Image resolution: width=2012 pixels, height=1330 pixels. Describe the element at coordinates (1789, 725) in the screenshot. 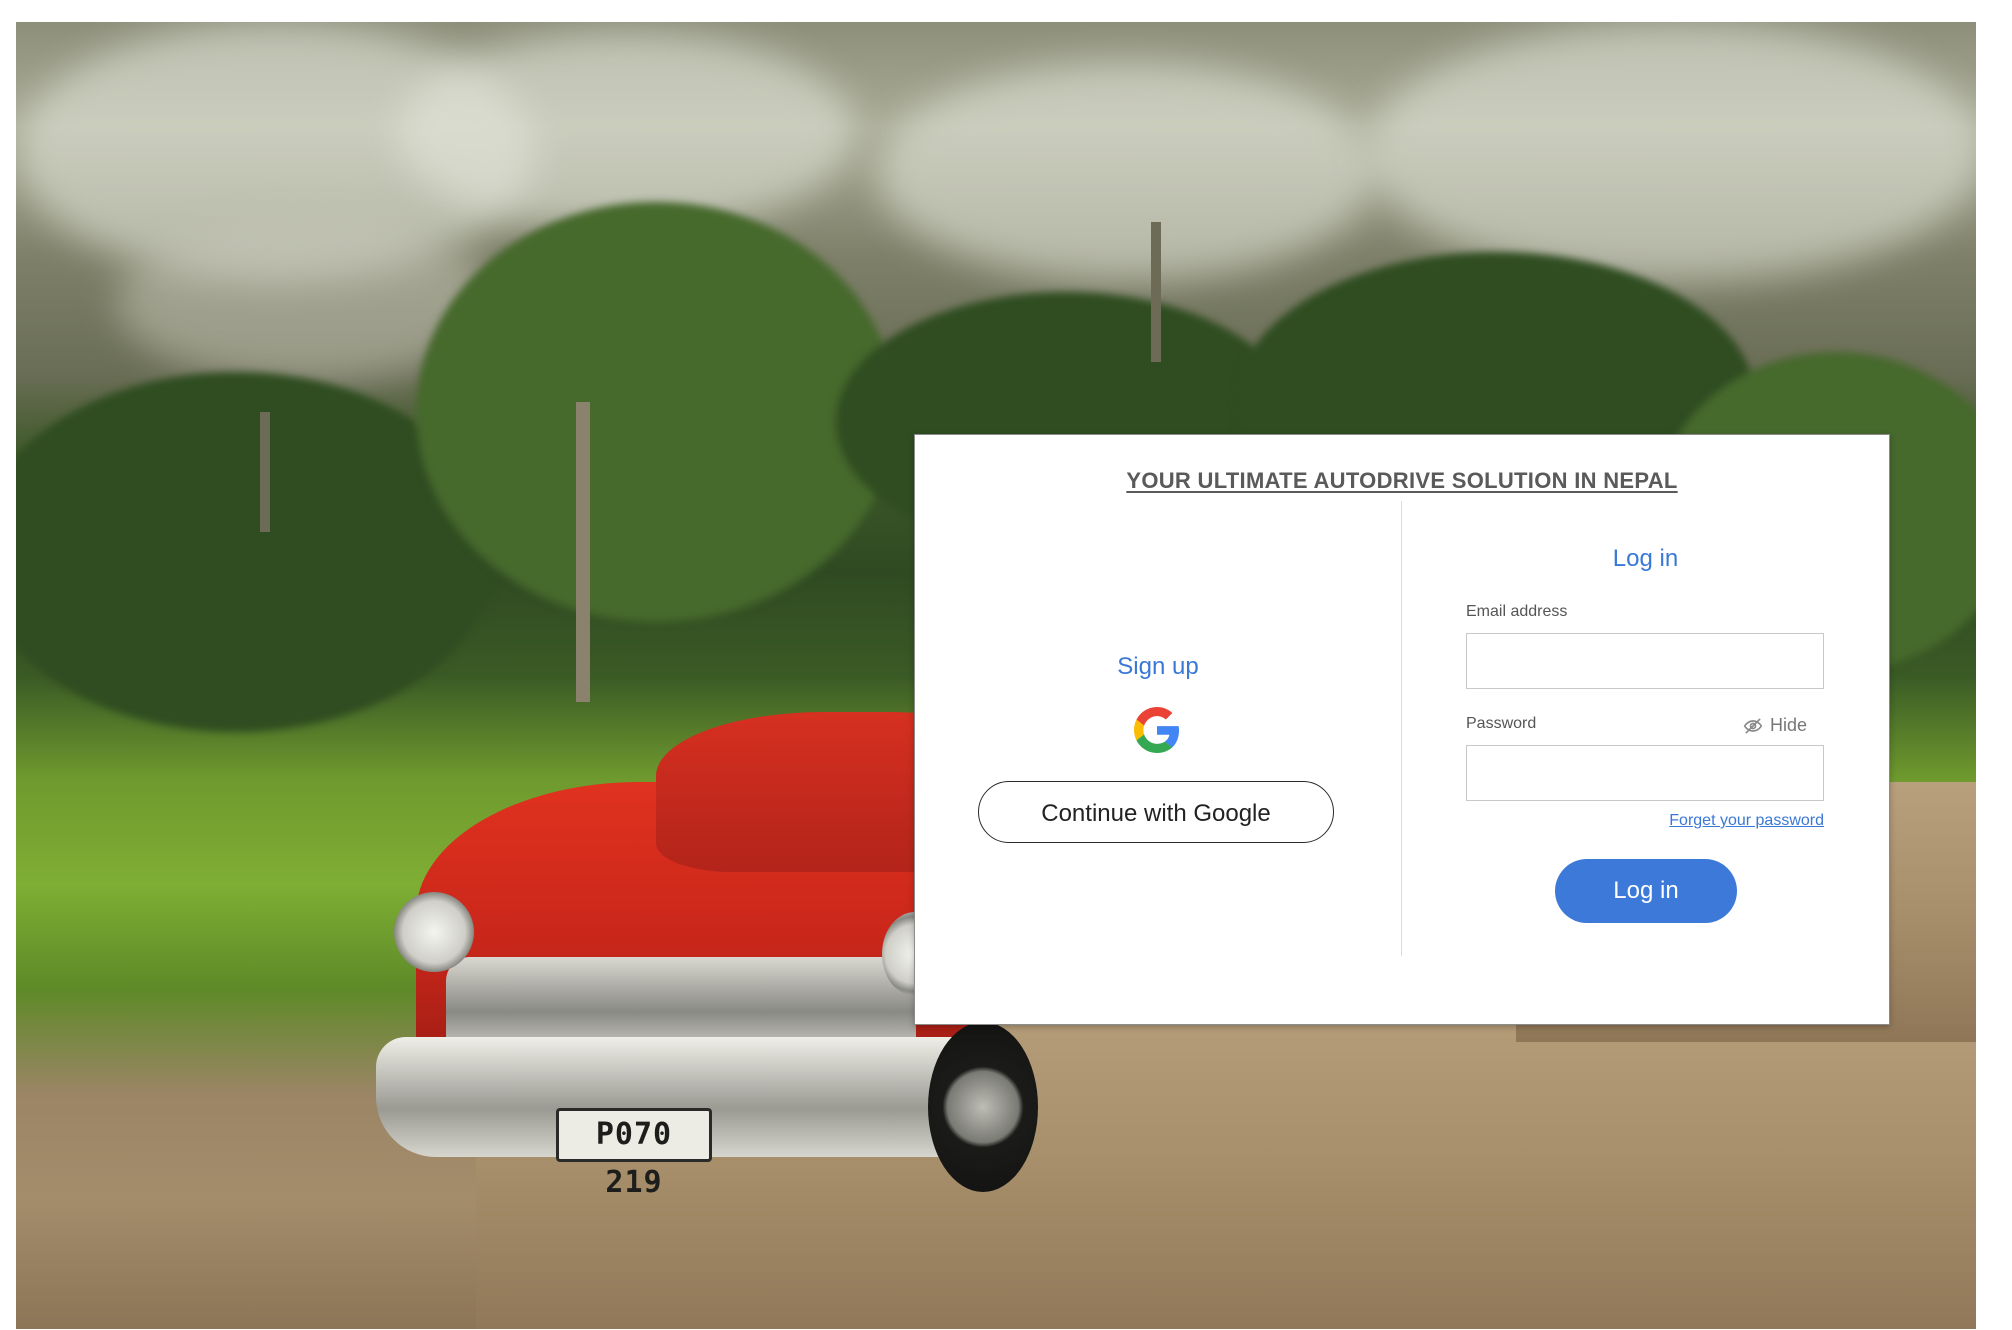

I see `hide-label: Hide` at that location.